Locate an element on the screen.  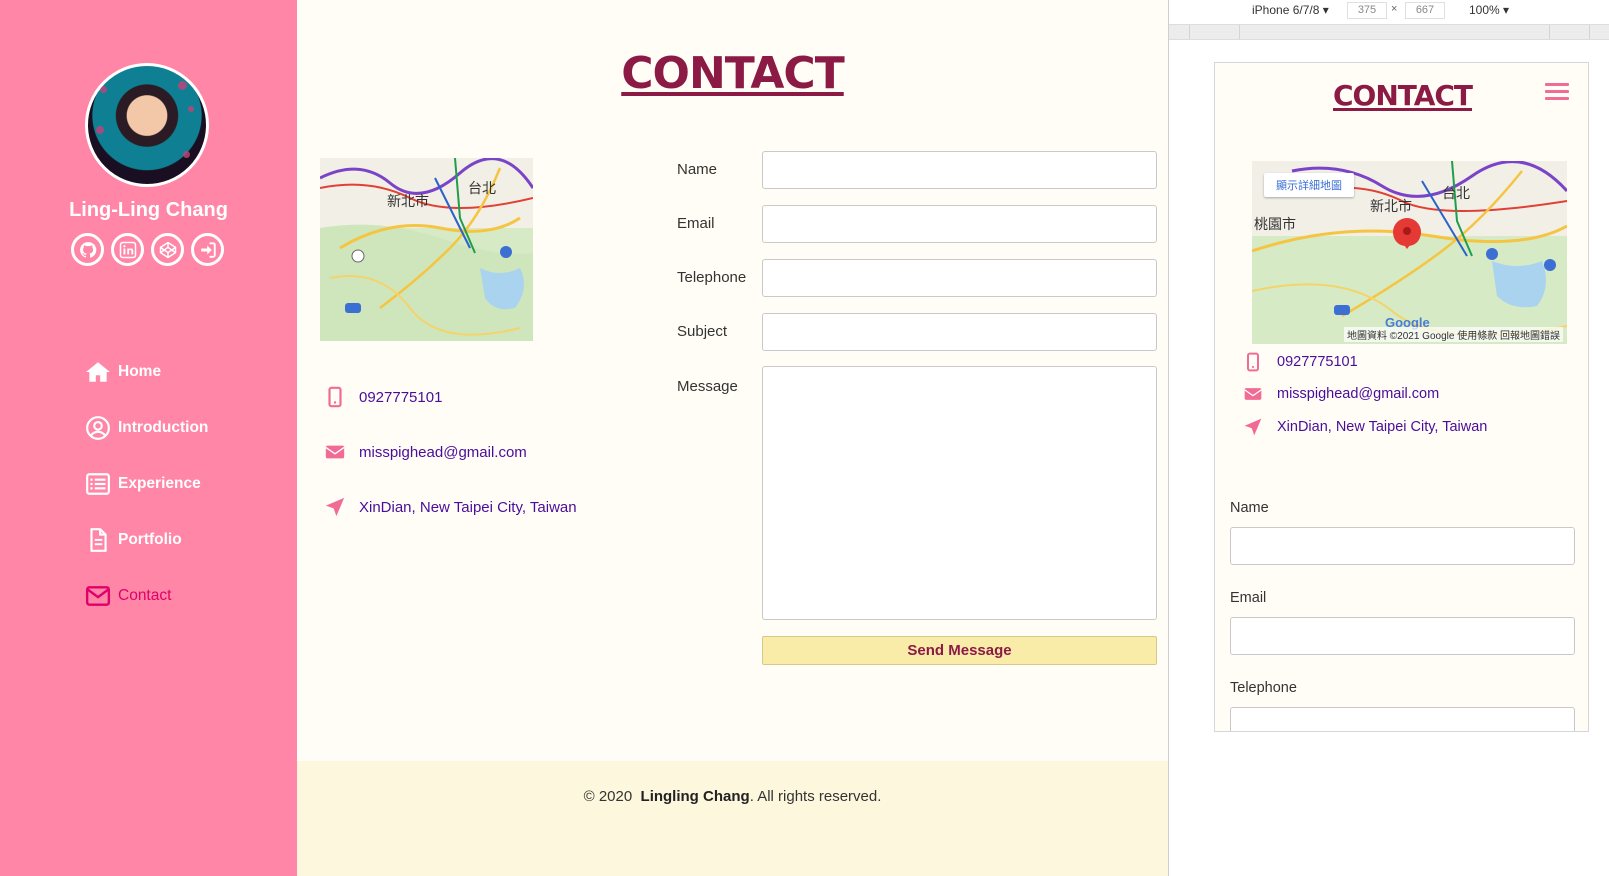
mobile-contact-phone-text: 0927775101 is located at coordinates (1317, 362).